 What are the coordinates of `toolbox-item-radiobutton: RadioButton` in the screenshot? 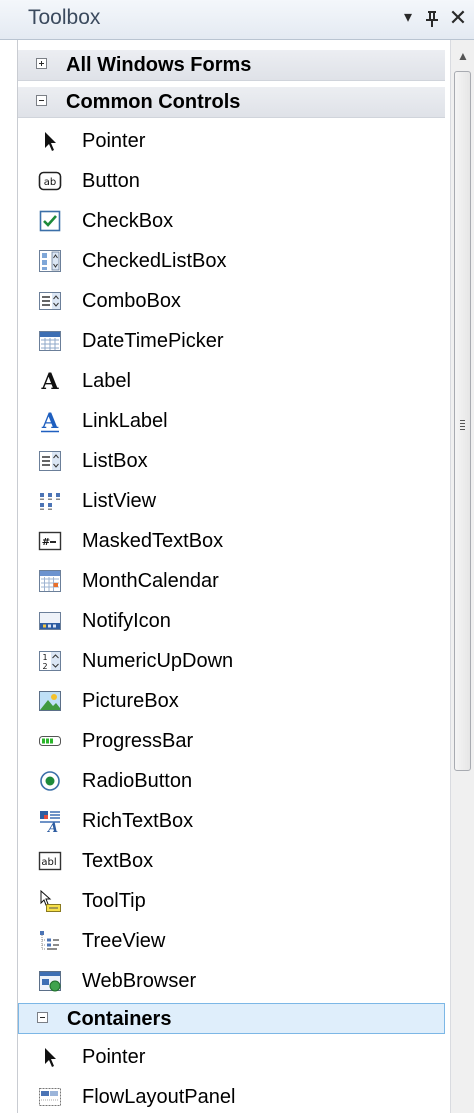 It's located at (231, 781).